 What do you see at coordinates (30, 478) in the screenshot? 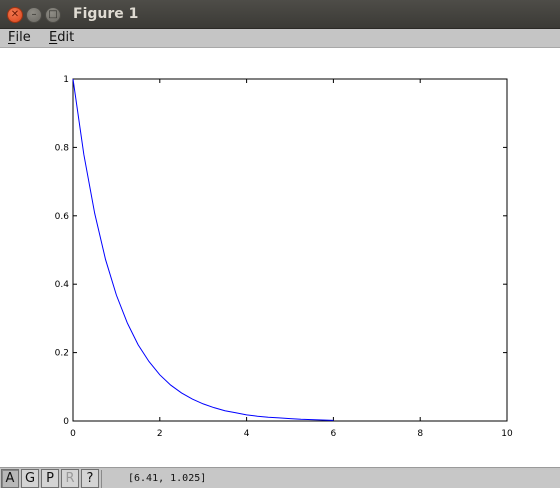
I see `grid-button: G` at bounding box center [30, 478].